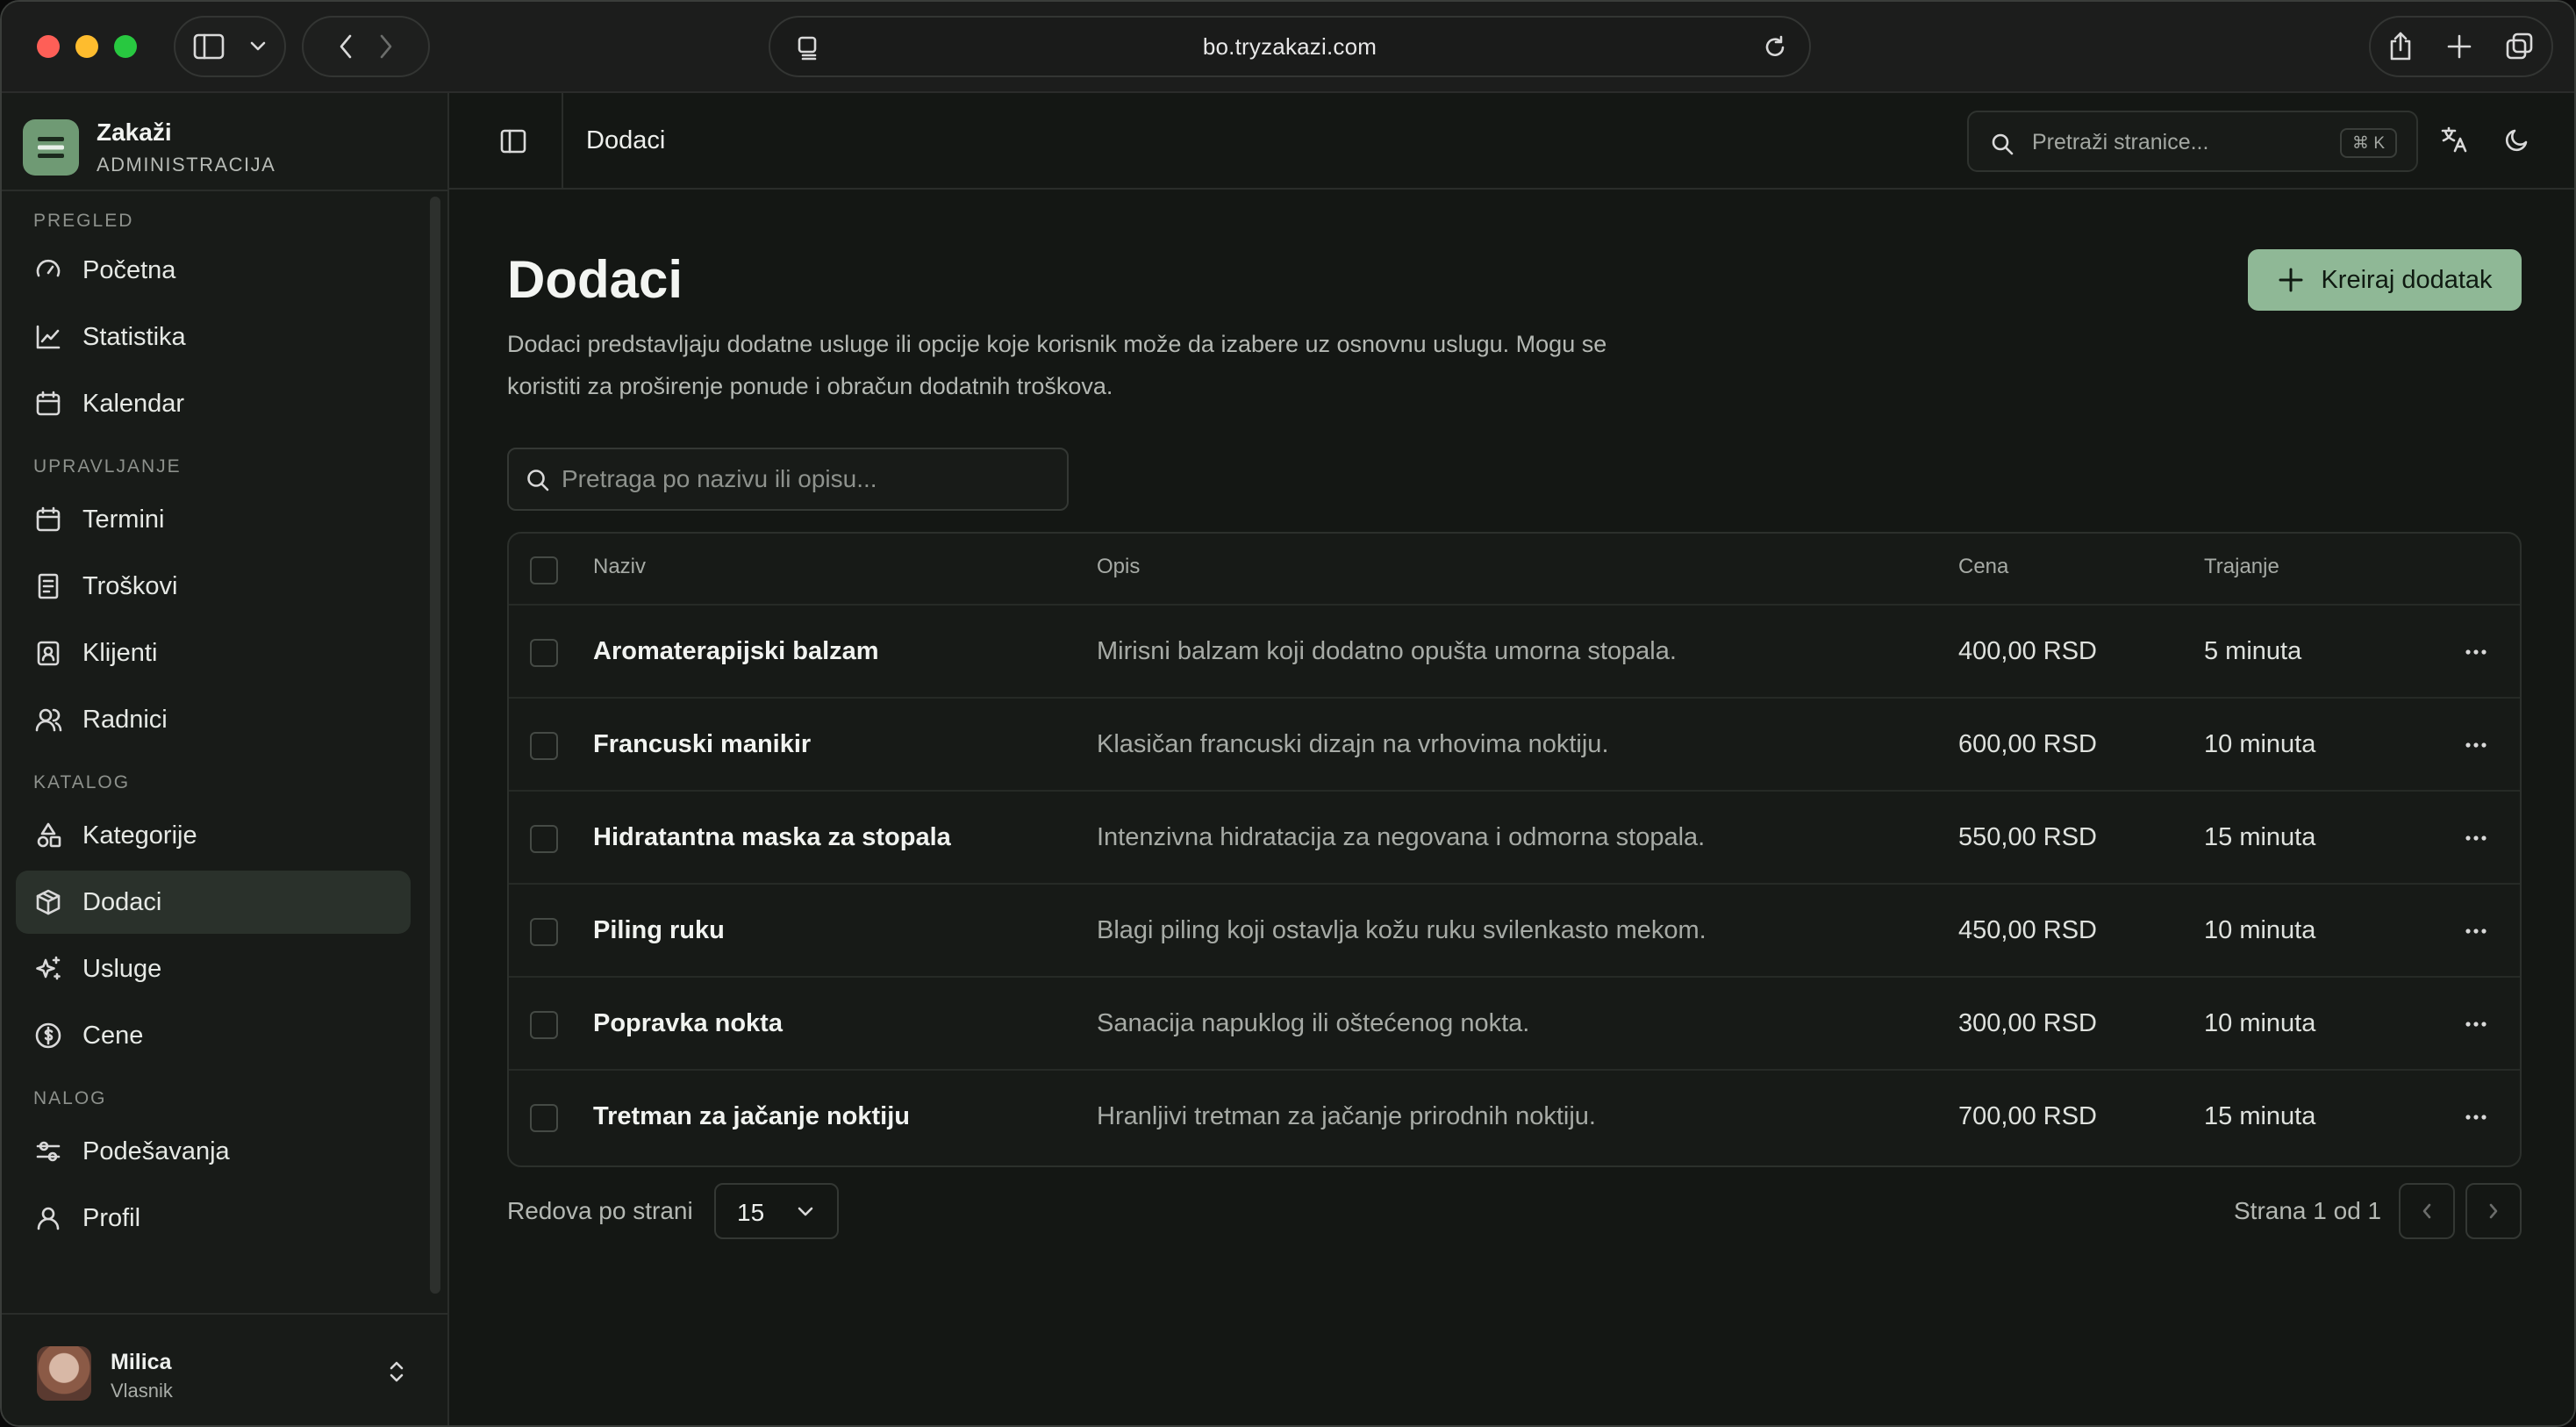 The image size is (2576, 1427). I want to click on avatar, so click(64, 1373).